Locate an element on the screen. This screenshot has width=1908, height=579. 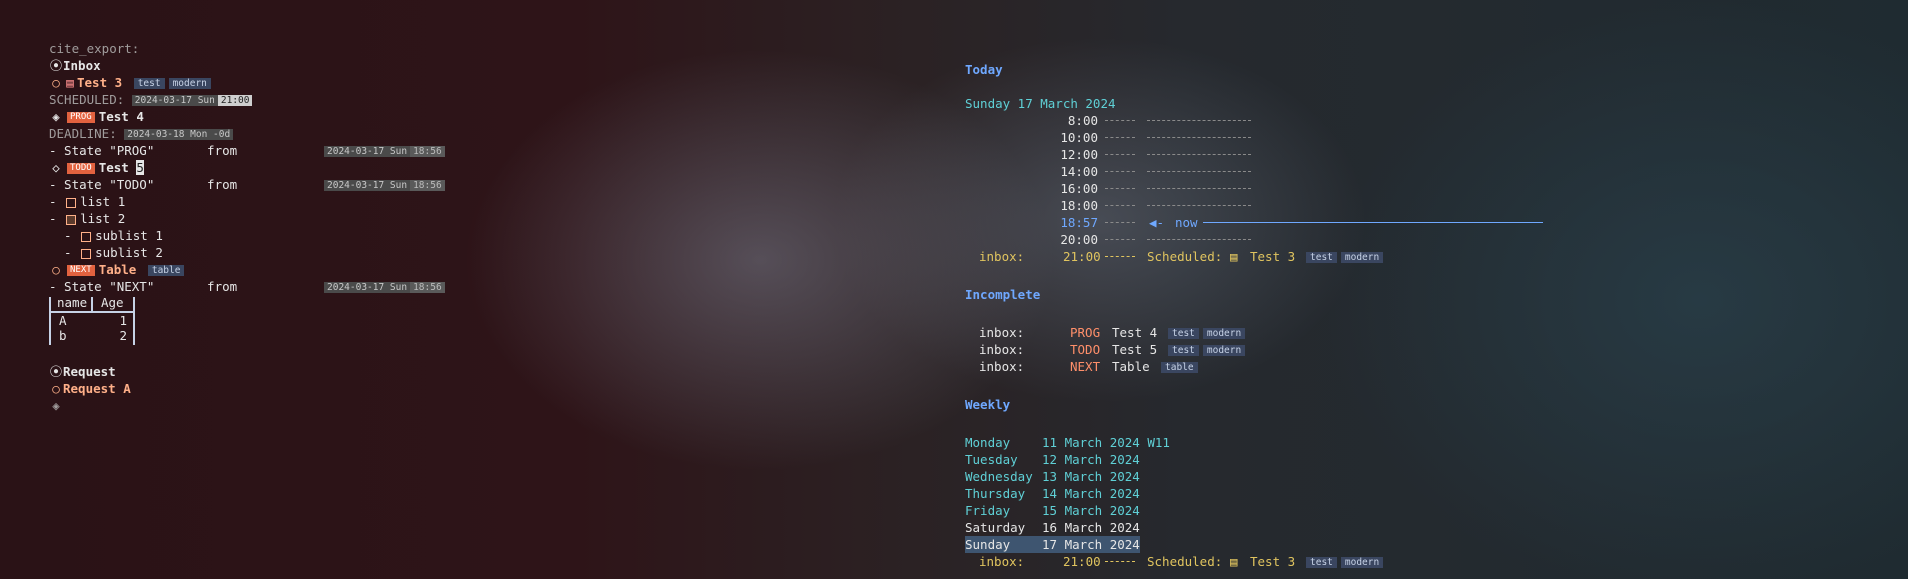
week-date: 14 March 2024 is located at coordinates (1091, 493).